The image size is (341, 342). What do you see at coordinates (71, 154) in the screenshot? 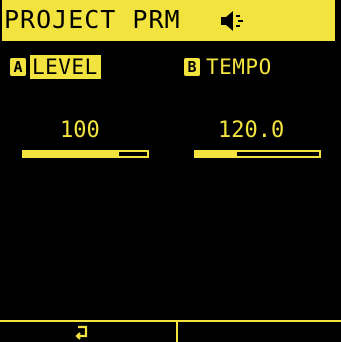
I see `level-bar-fill` at bounding box center [71, 154].